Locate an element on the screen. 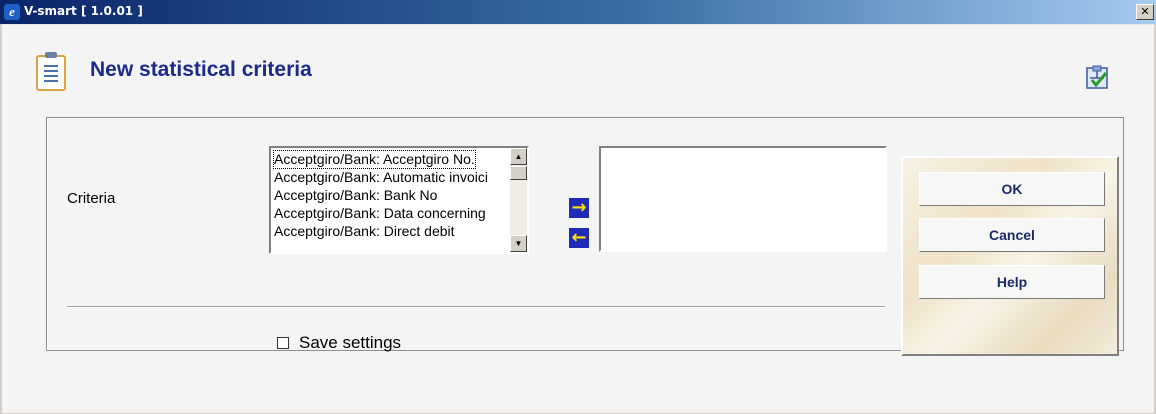 The image size is (1156, 414). scroll-up-icon: ▲ is located at coordinates (518, 156).